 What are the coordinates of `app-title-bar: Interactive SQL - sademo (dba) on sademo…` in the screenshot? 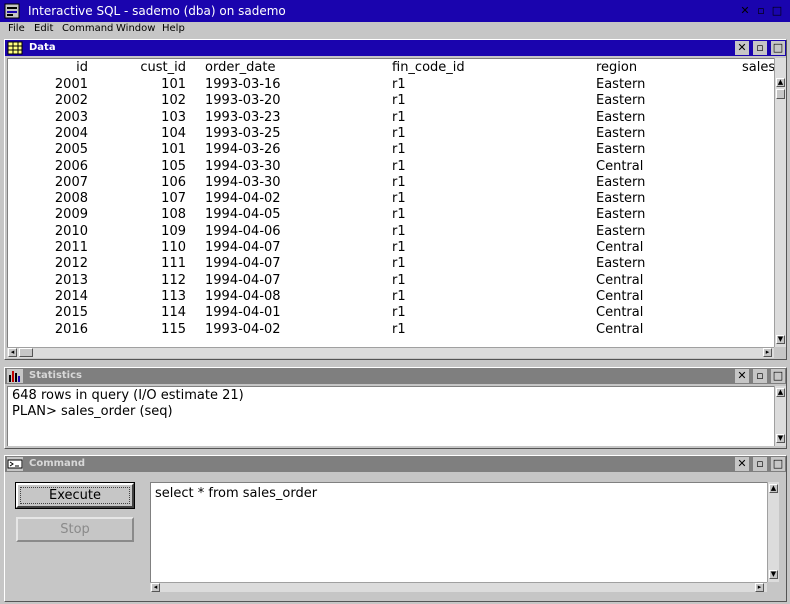 It's located at (395, 11).